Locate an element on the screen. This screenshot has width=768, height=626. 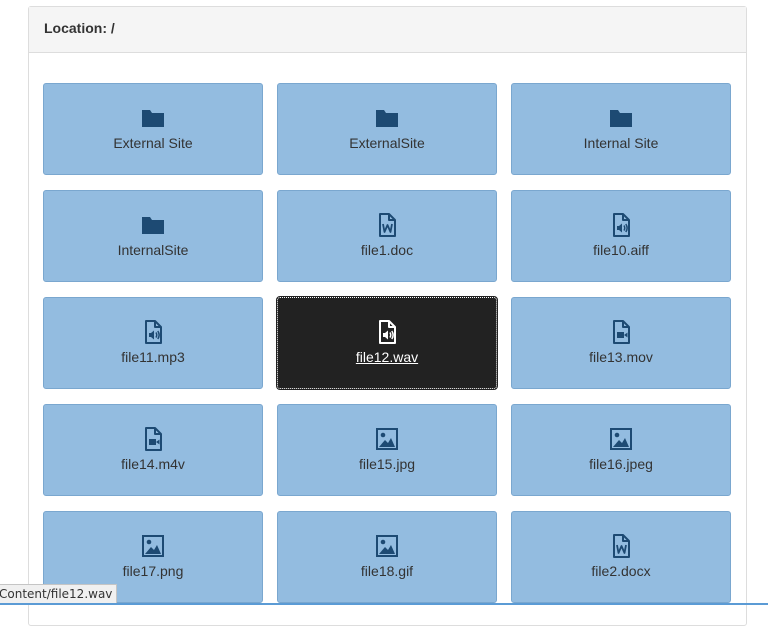
folder-tile: ExternalSite is located at coordinates (387, 129).